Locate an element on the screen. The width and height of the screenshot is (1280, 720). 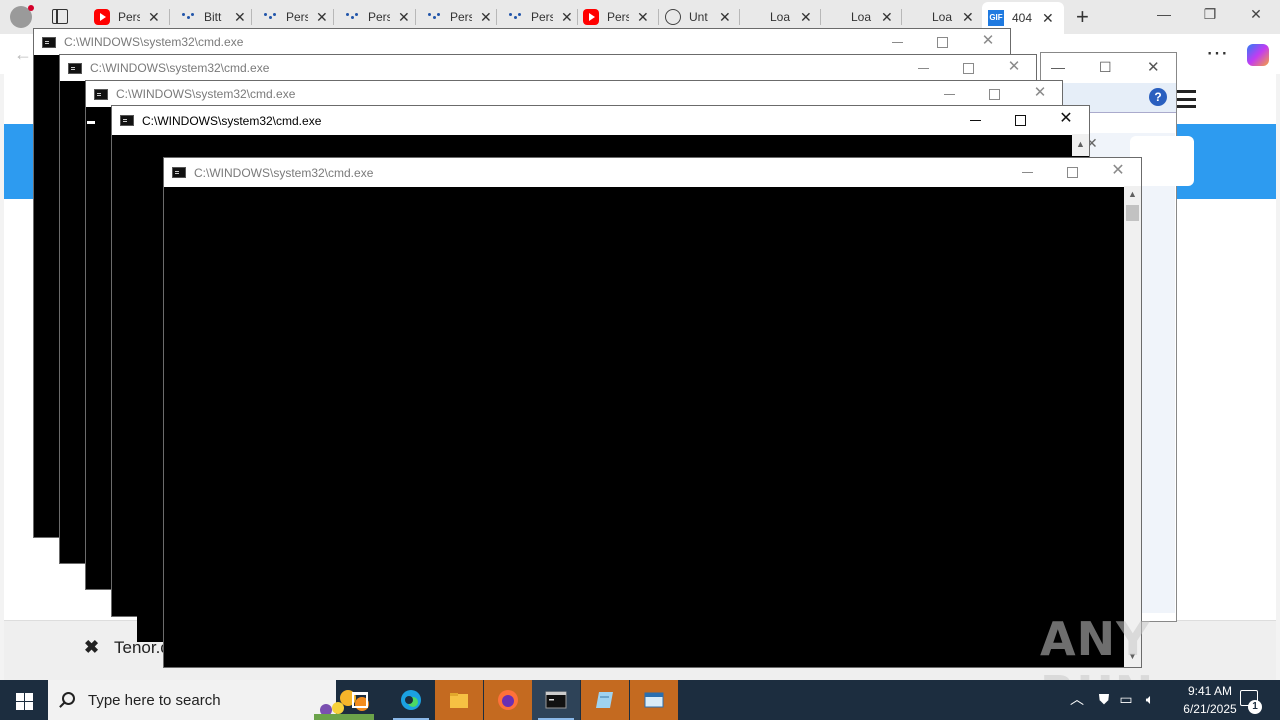
more-options-icon: ⋯ is located at coordinates (1217, 53).